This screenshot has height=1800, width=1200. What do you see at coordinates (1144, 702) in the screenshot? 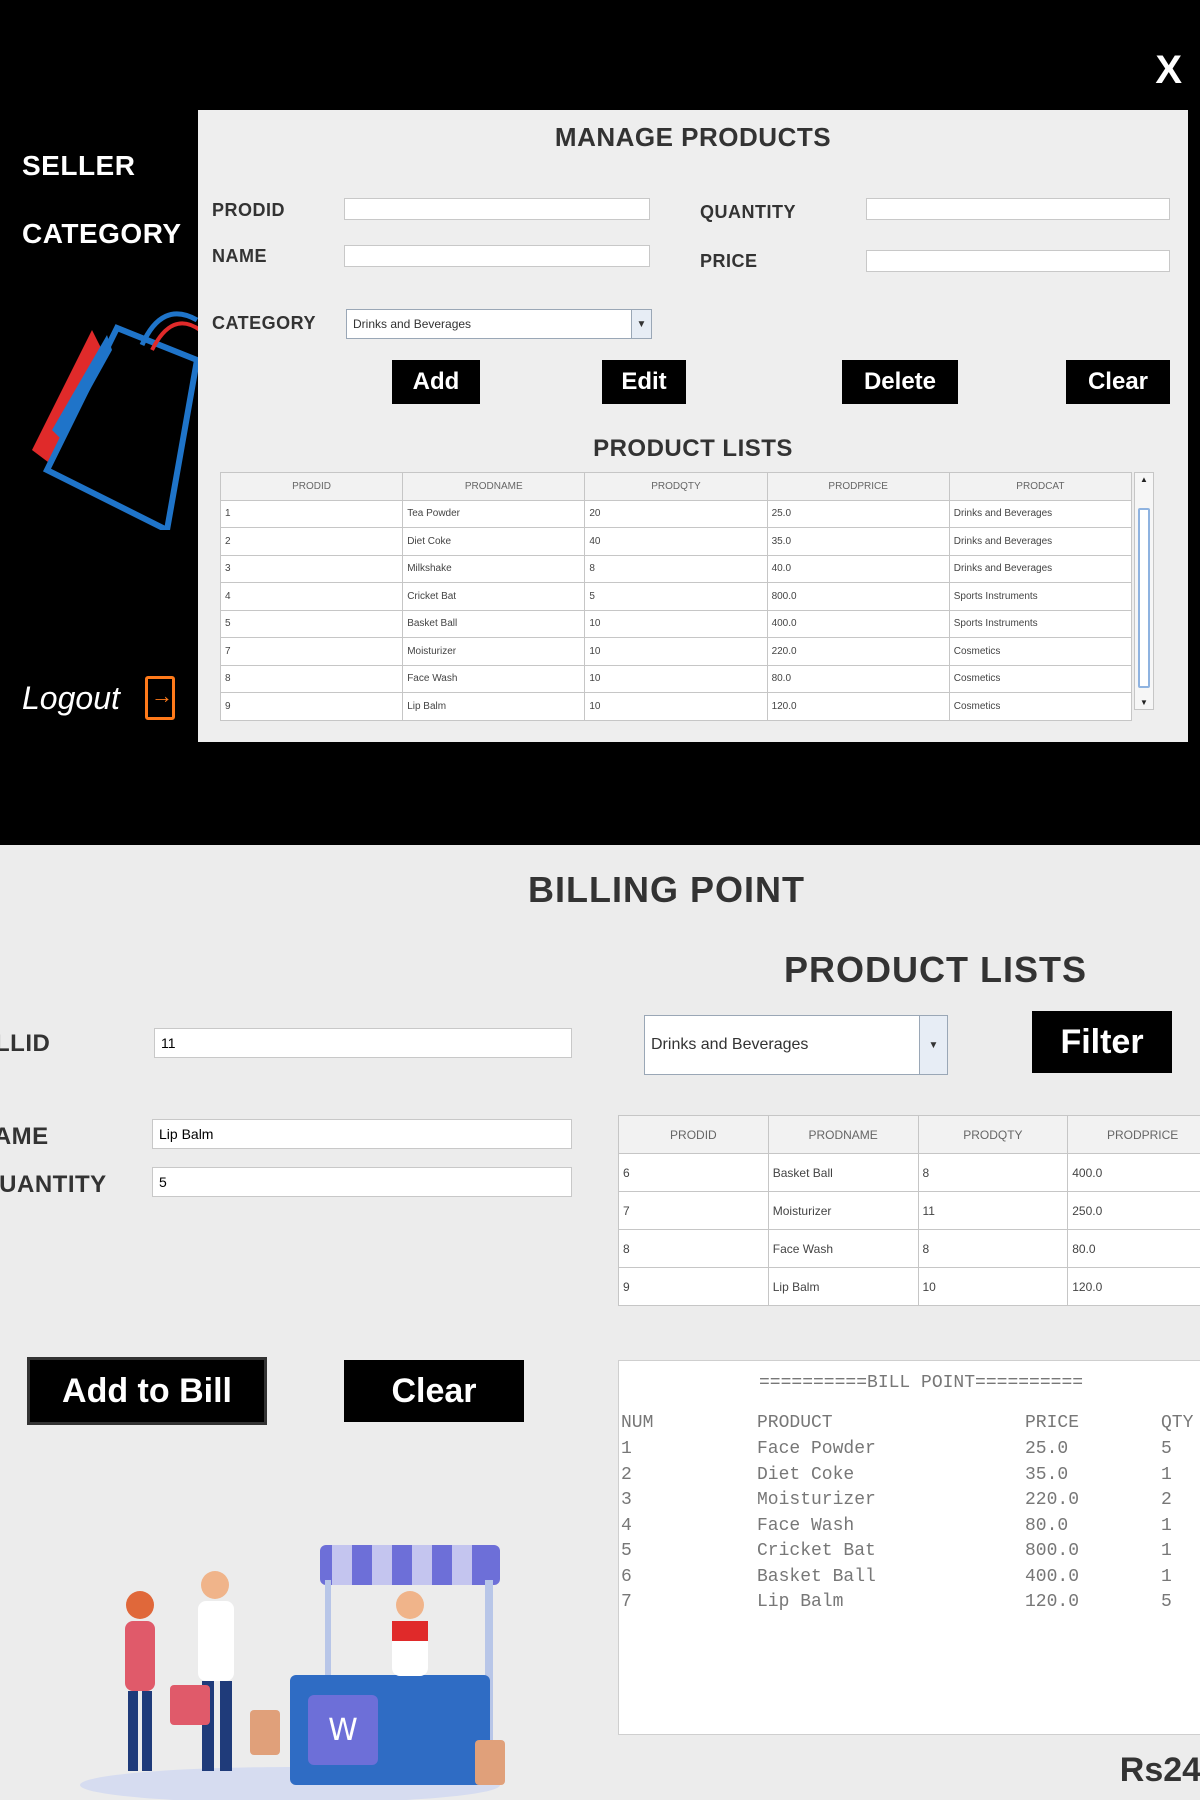
I see `scroll-down-icon: ▼` at bounding box center [1144, 702].